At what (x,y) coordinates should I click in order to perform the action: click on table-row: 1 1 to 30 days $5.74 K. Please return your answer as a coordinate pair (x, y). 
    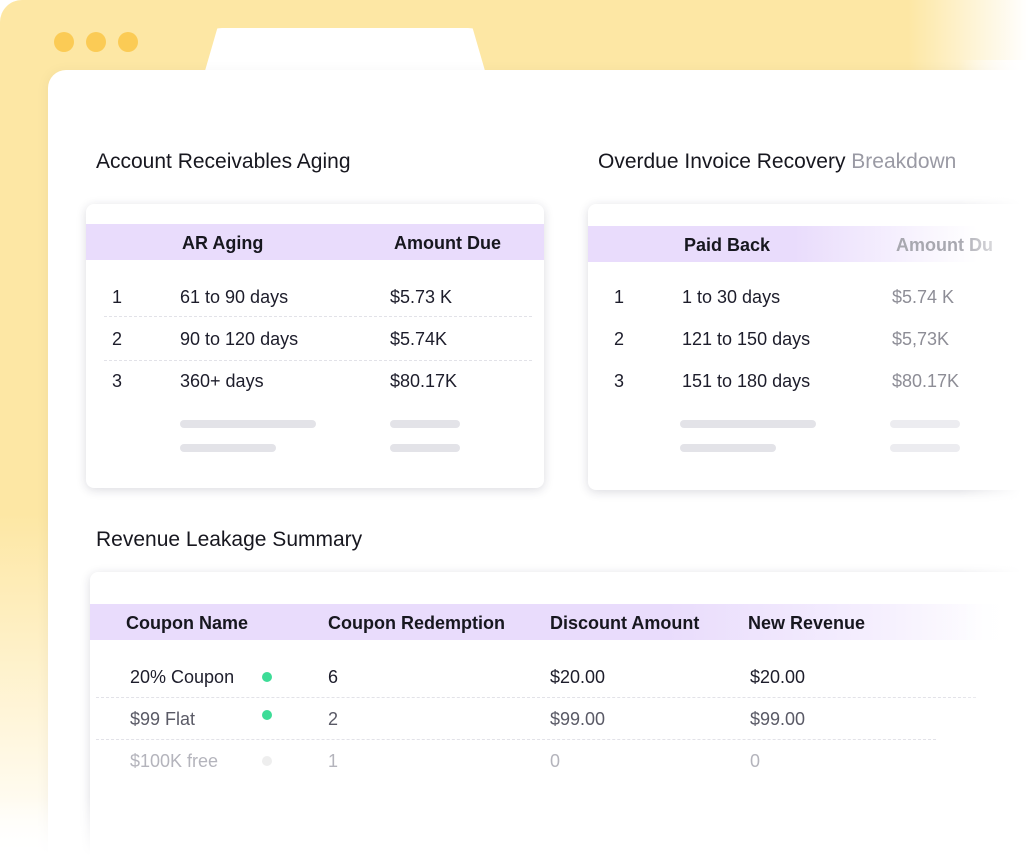
    Looking at the image, I should click on (808, 297).